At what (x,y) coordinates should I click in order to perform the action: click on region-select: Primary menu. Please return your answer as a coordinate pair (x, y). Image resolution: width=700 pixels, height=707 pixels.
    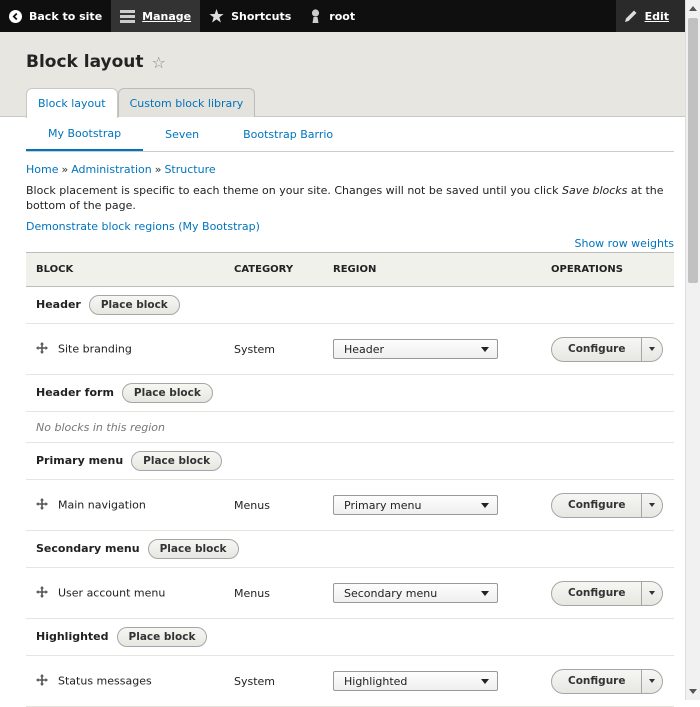
    Looking at the image, I should click on (415, 505).